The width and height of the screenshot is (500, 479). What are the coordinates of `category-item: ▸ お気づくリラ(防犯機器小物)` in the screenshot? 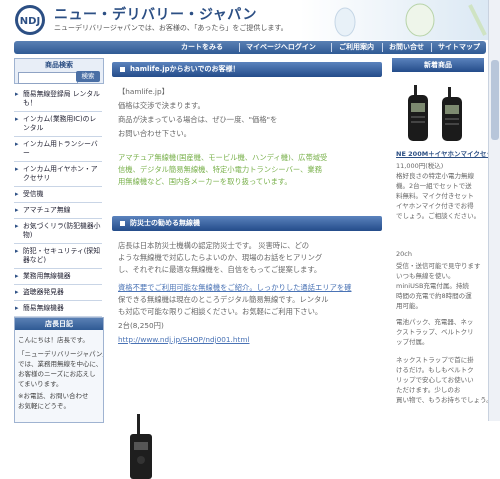 It's located at (58, 231).